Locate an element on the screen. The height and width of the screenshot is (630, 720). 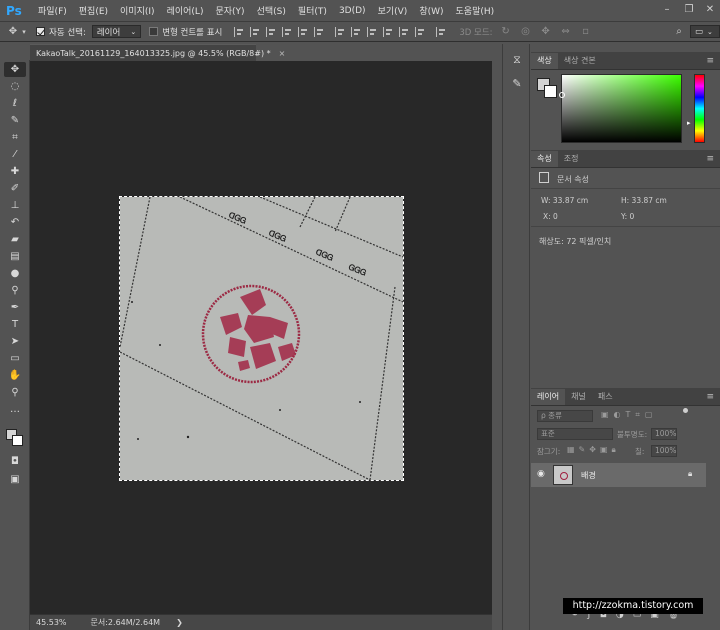
3d-scale-icon: ▫ is located at coordinates (586, 32).